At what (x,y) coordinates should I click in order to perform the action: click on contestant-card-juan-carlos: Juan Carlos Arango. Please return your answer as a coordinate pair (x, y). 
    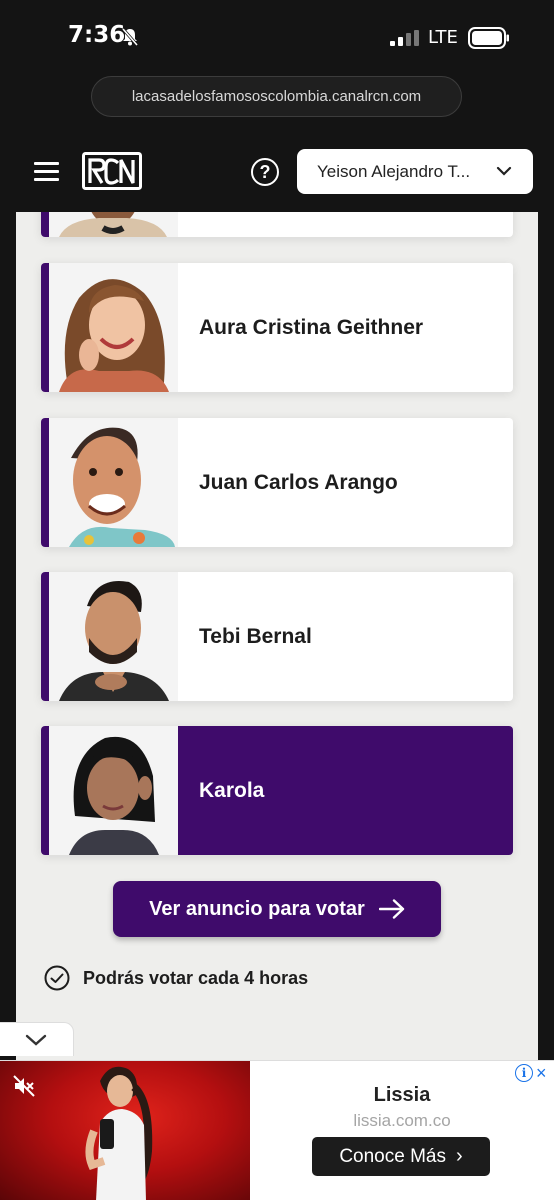
    Looking at the image, I should click on (277, 482).